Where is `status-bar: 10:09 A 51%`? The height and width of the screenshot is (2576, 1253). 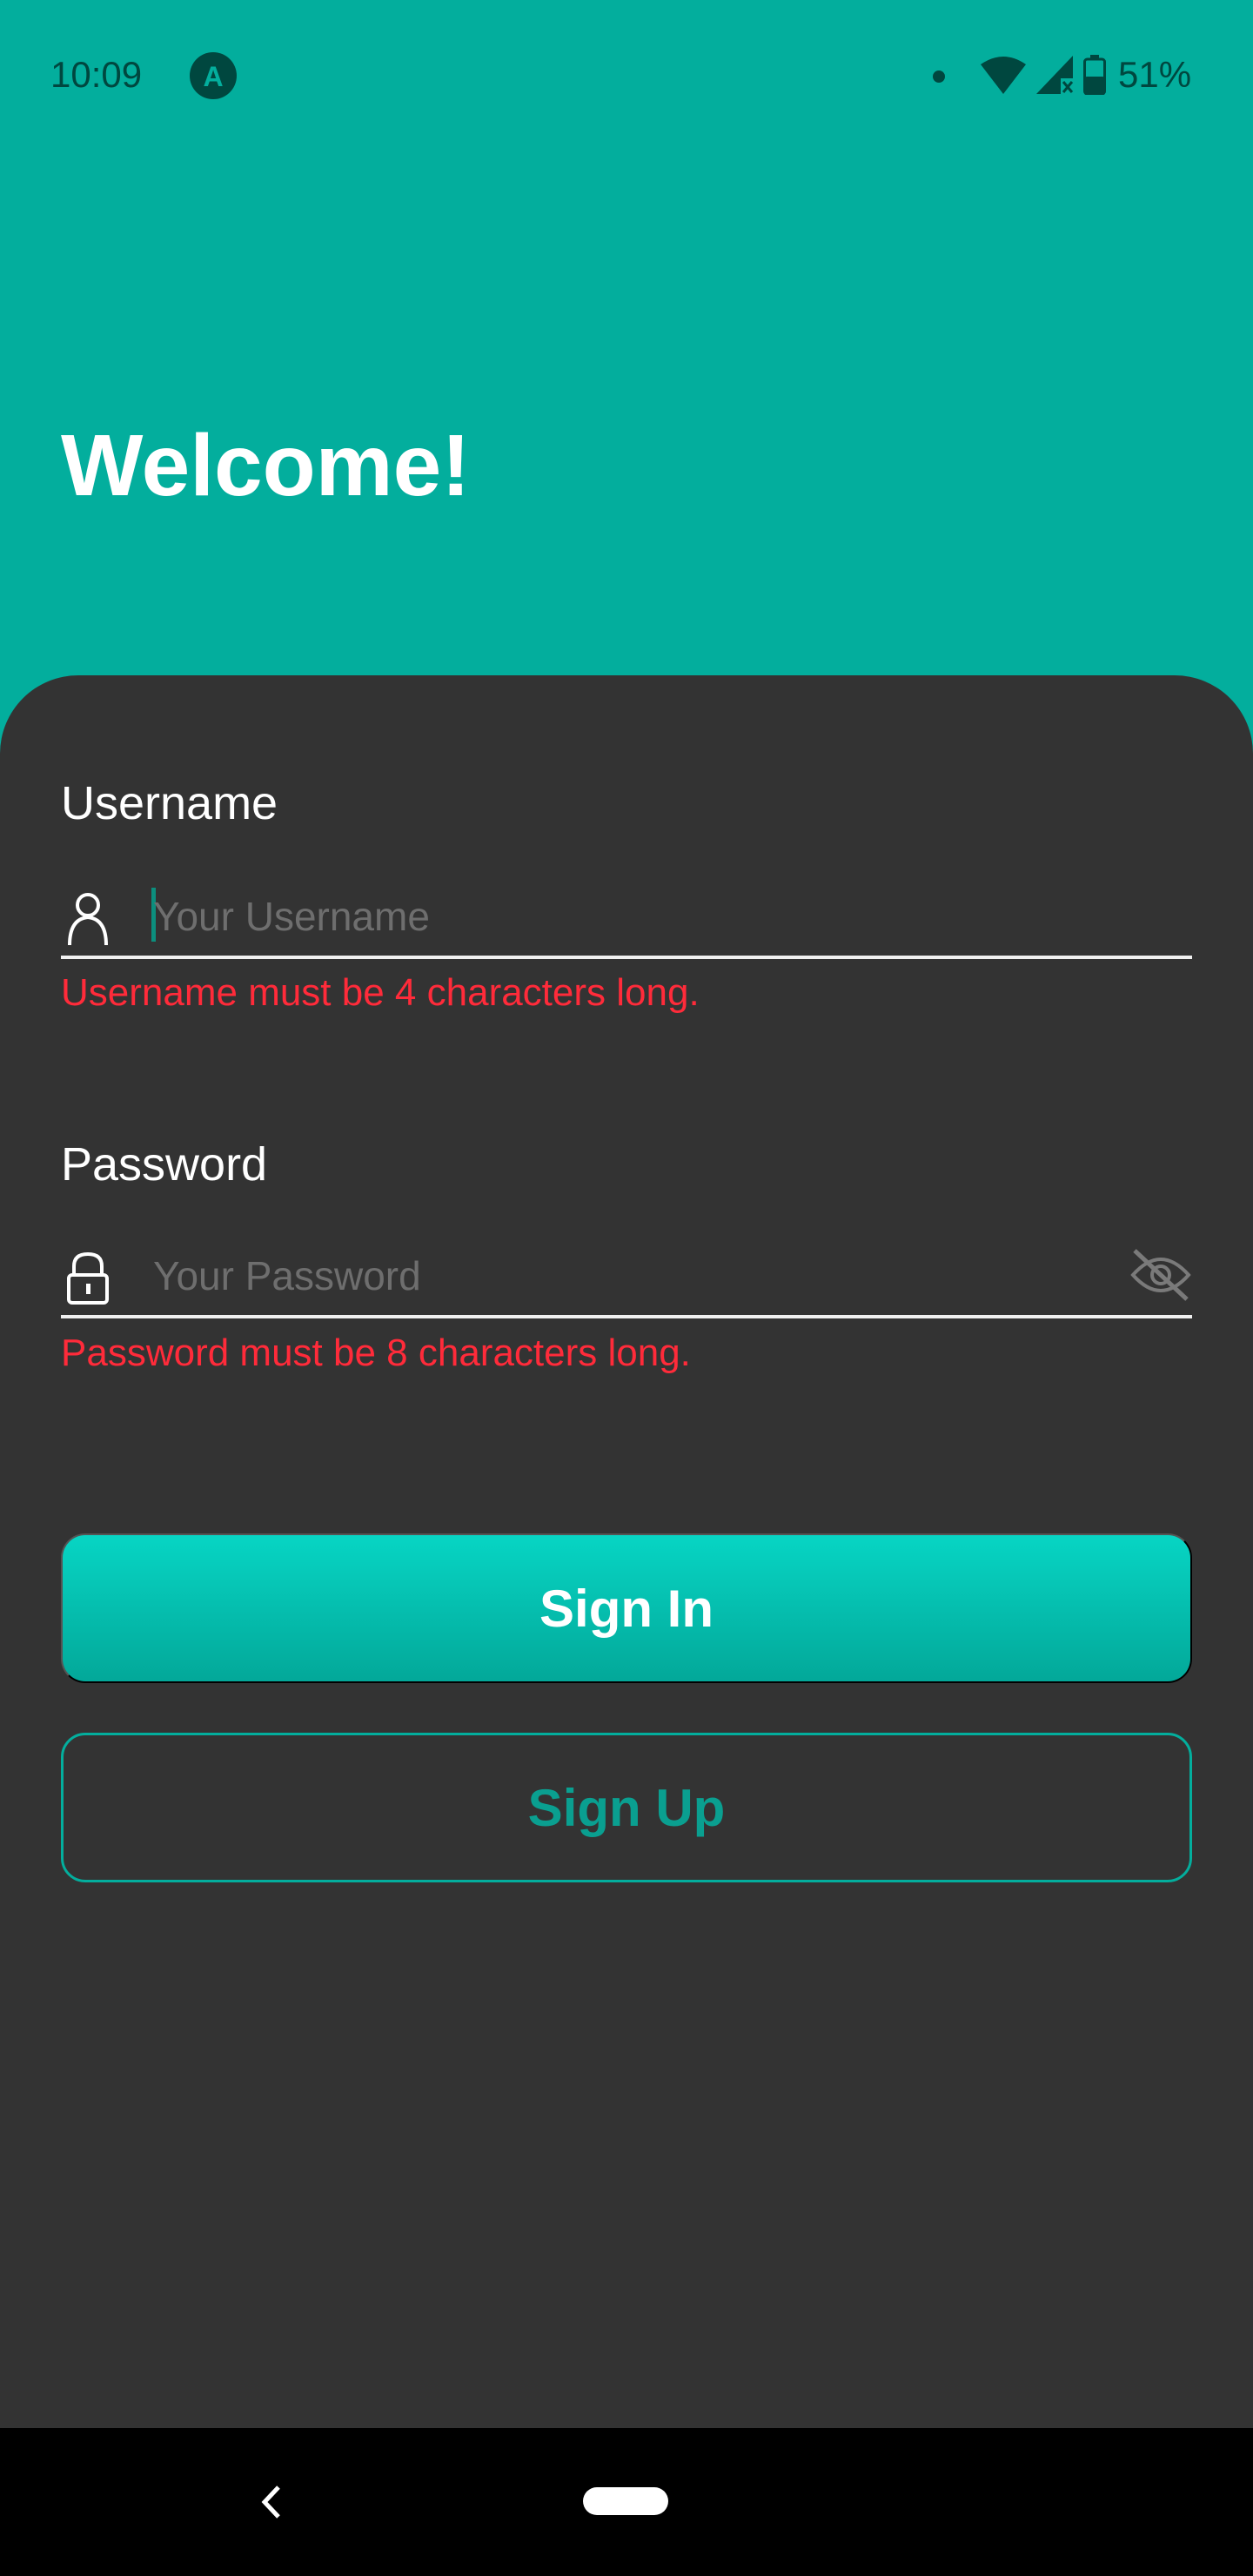
status-bar: 10:09 A 51% is located at coordinates (626, 74).